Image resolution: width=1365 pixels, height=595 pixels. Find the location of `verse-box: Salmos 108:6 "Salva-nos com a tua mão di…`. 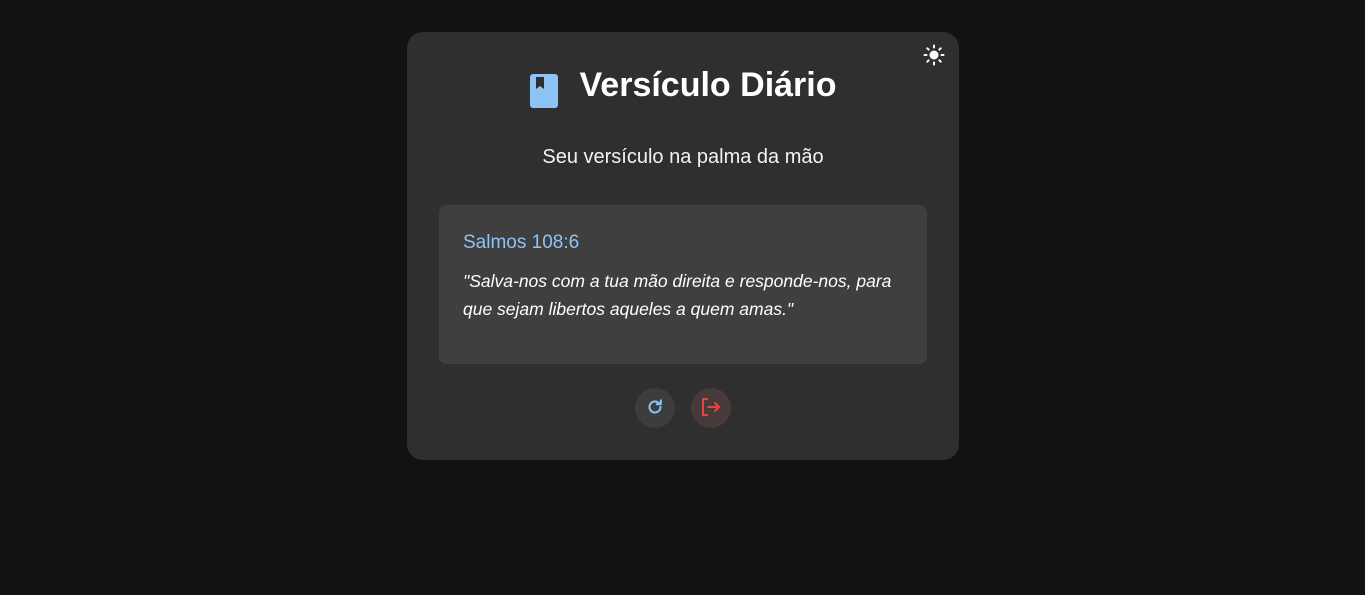

verse-box: Salmos 108:6 "Salva-nos com a tua mão di… is located at coordinates (683, 284).